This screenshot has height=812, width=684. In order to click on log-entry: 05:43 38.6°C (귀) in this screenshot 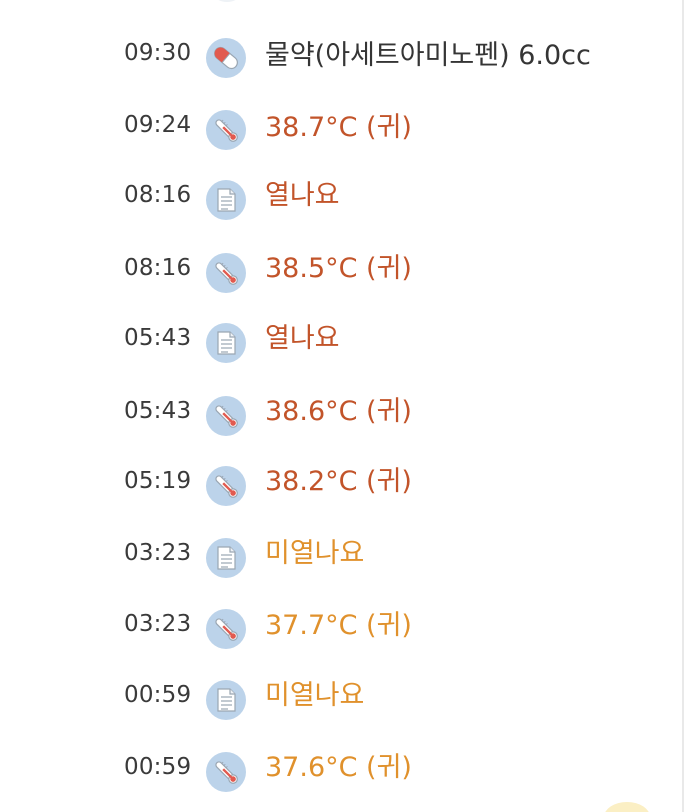, I will do `click(341, 426)`.